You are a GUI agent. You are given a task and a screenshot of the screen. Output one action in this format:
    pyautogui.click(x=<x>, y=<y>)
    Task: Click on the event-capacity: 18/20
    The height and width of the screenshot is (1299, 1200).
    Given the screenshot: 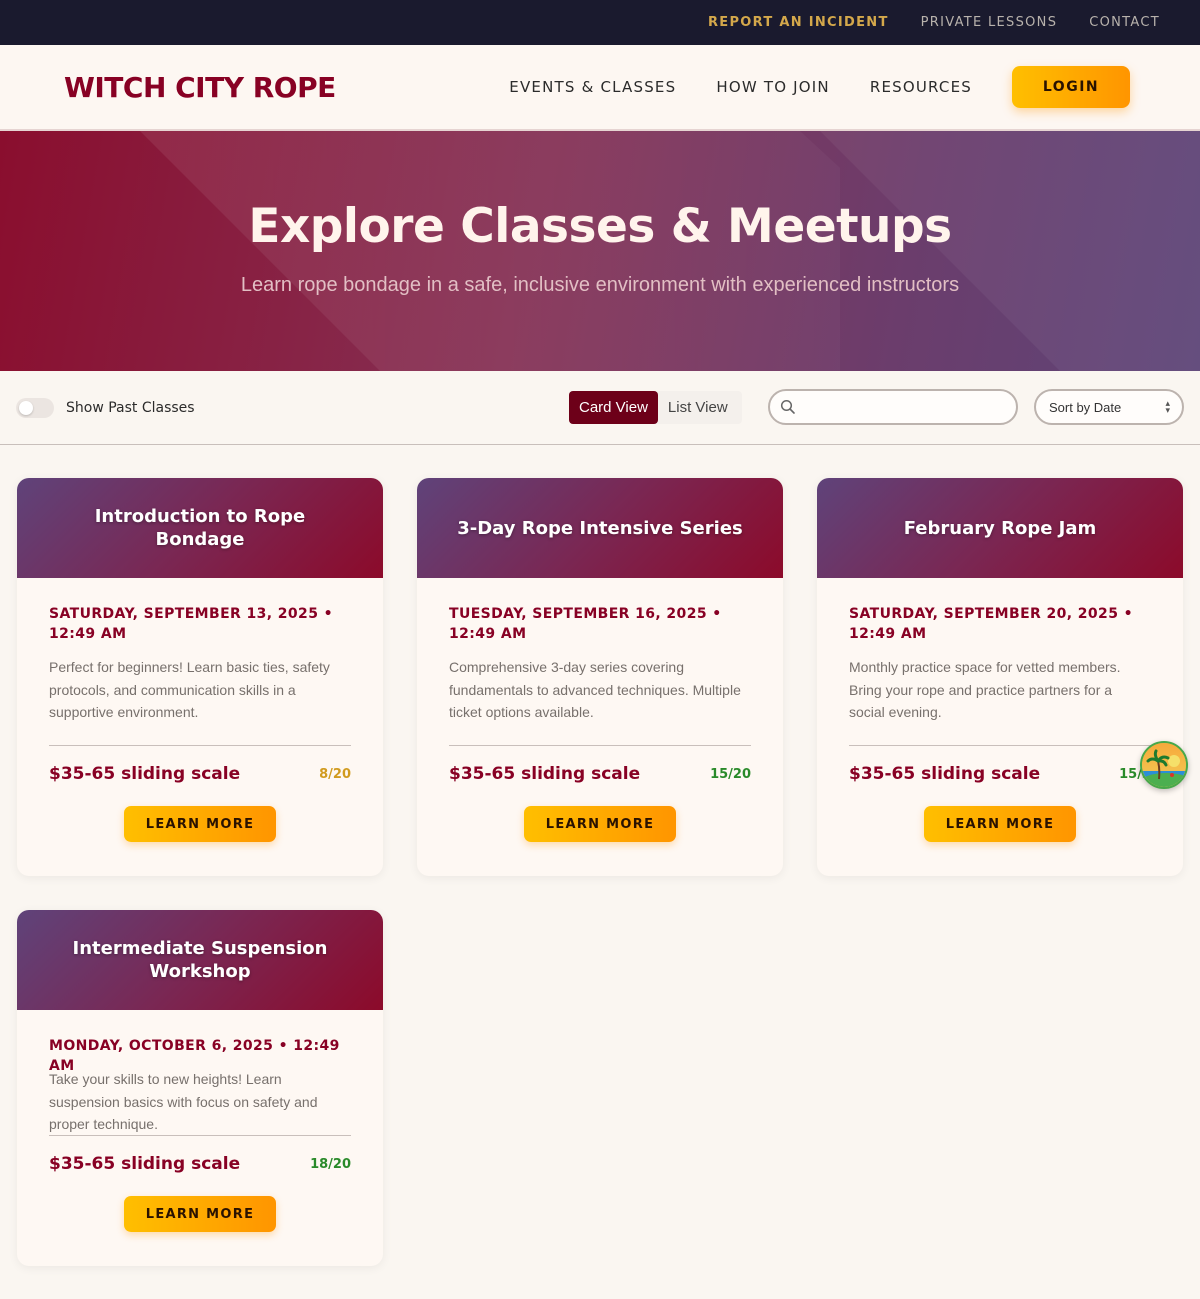 What is the action you would take?
    pyautogui.click(x=330, y=1164)
    